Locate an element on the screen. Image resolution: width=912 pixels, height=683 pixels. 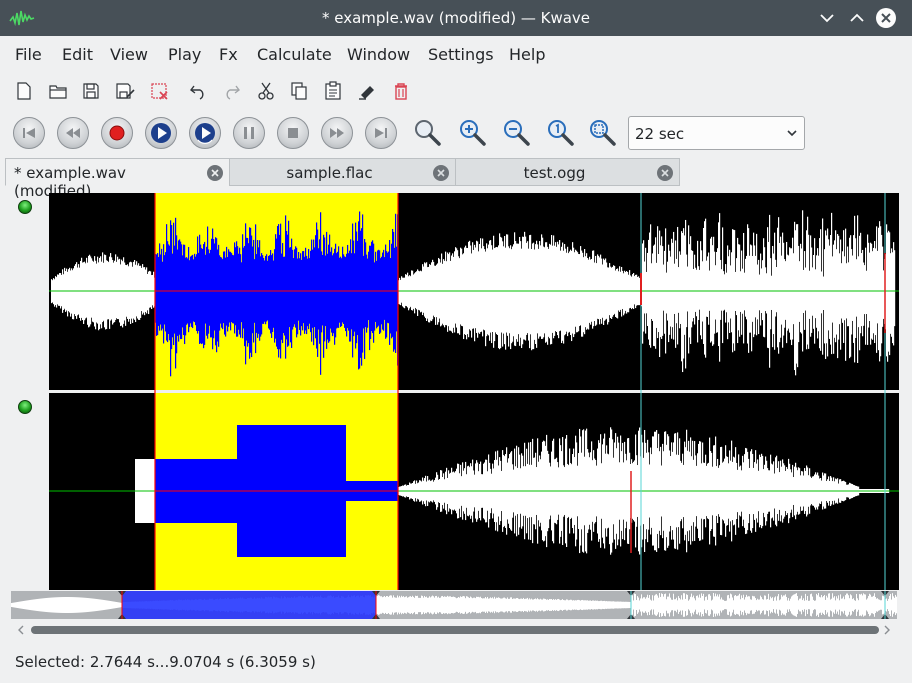
tab-sample-flac: sample.flac is located at coordinates (342, 172).